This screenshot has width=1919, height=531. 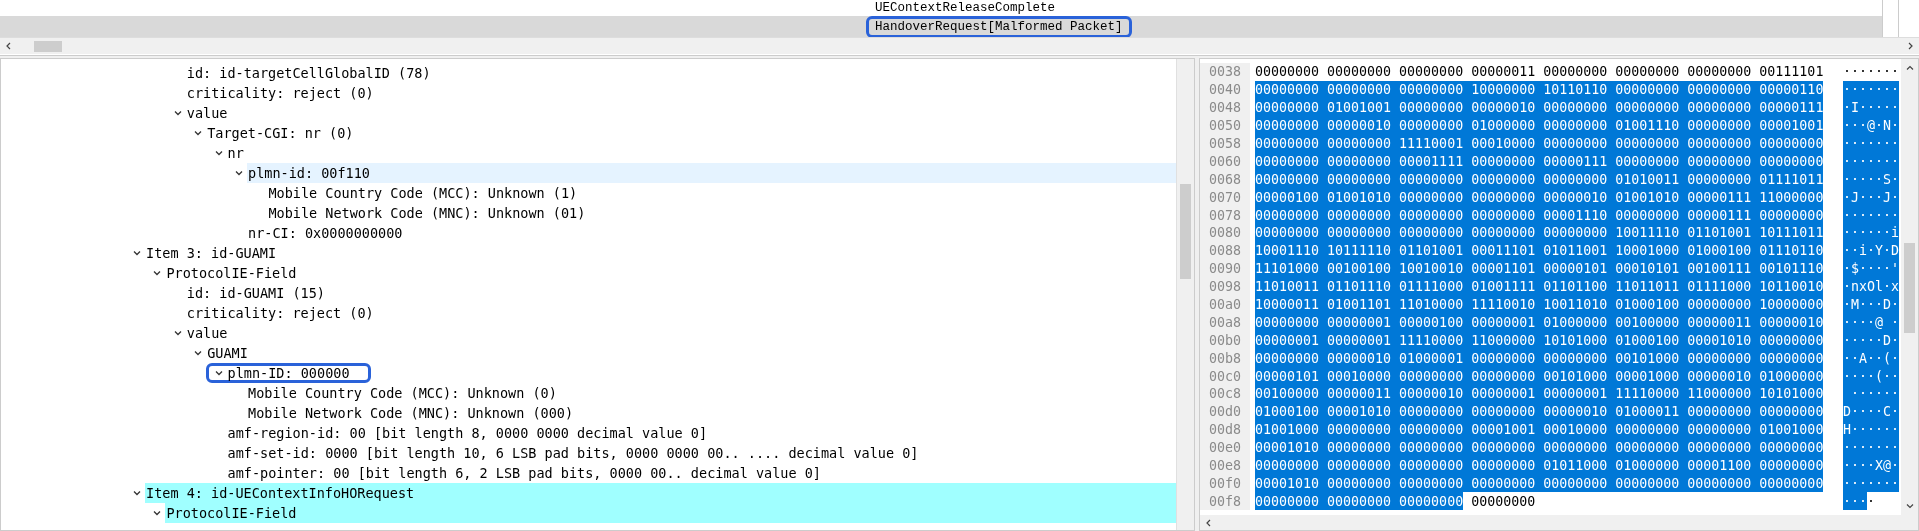 What do you see at coordinates (1539, 215) in the screenshot?
I see `hex-bytes: 00000000 00000000 00000000 00000000 00001110 00000000 00000111 00000000` at bounding box center [1539, 215].